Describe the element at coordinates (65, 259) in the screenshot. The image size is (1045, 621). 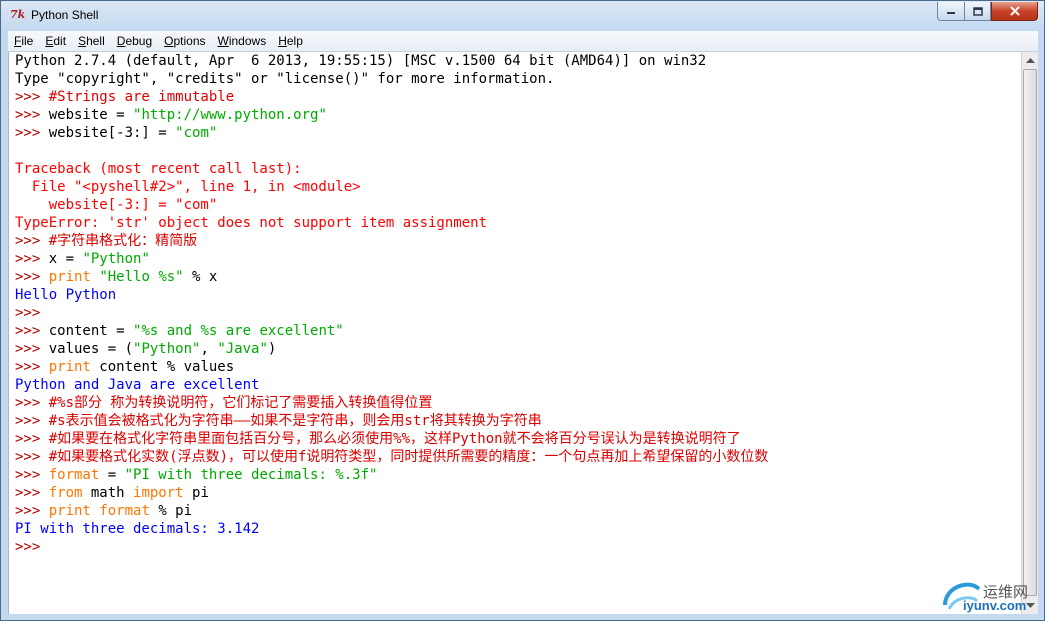
I see `shell-token: x =` at that location.